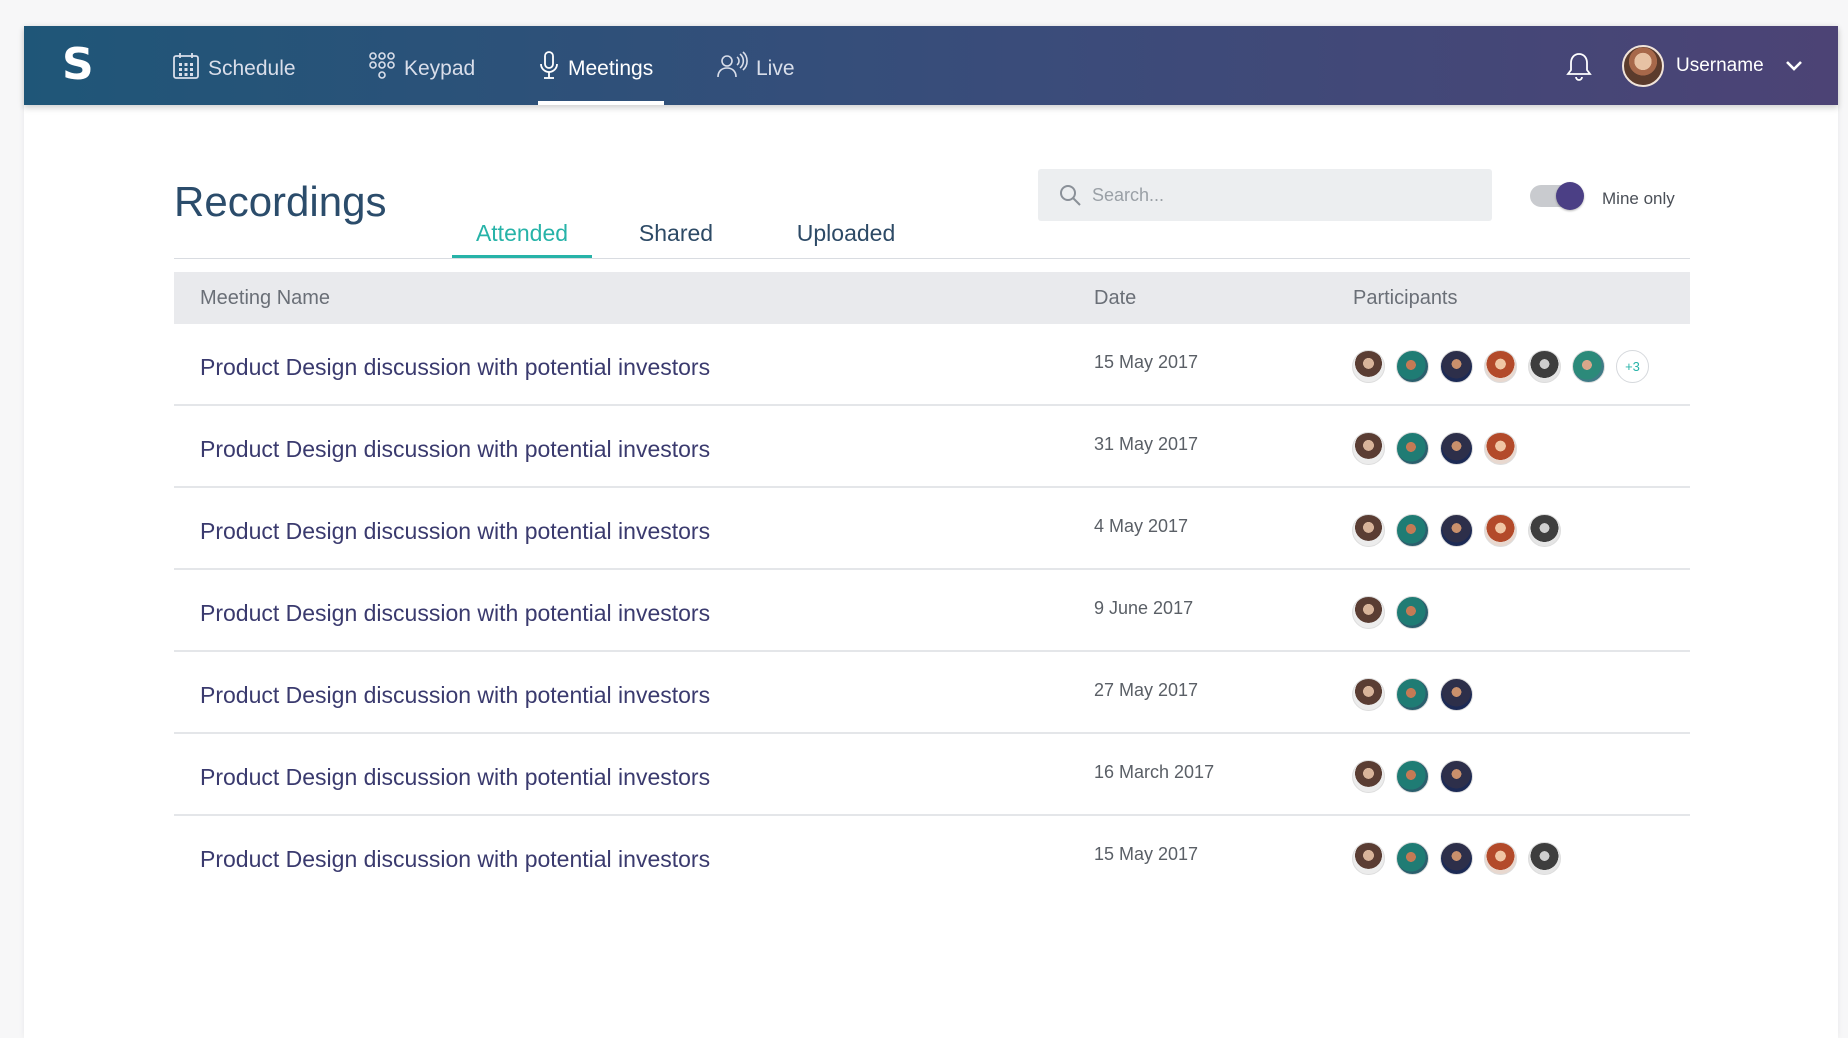  What do you see at coordinates (732, 63) in the screenshot?
I see `live-audio-icon` at bounding box center [732, 63].